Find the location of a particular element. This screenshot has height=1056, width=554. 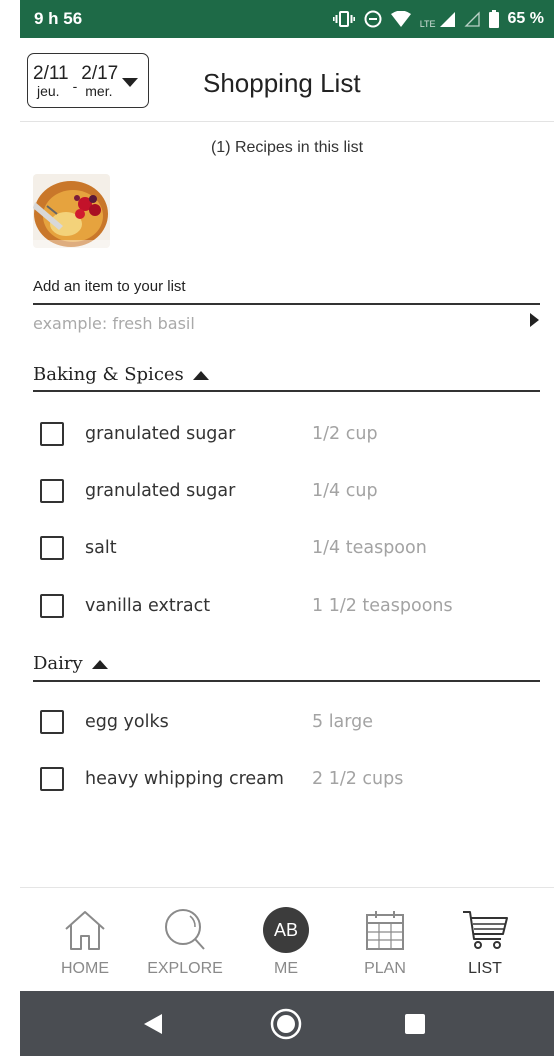

signal-icon is located at coordinates (447, 19).